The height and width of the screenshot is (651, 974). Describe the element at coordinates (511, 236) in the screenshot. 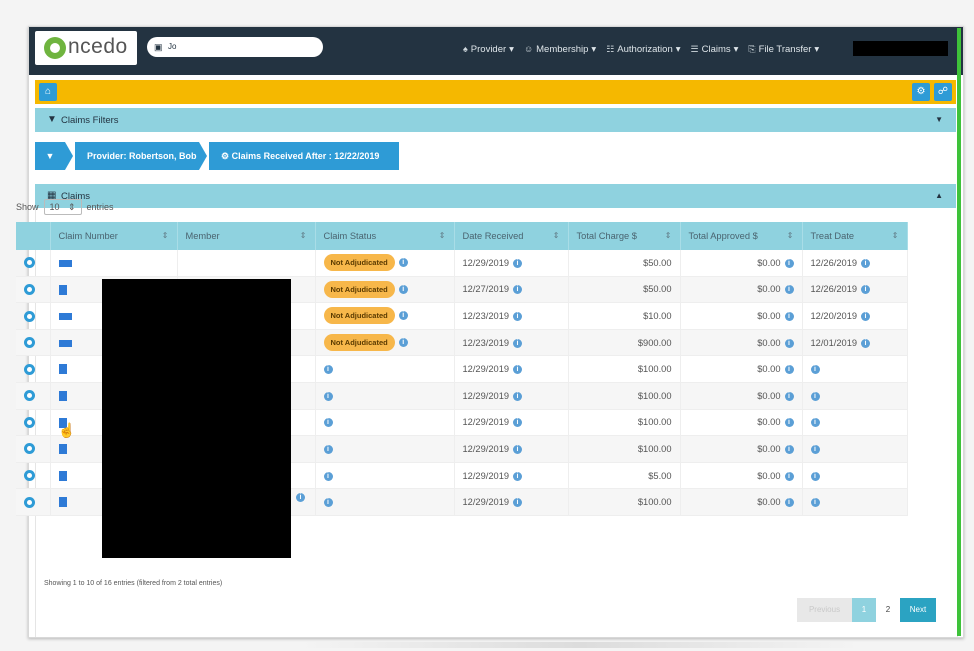

I see `col-date-received: Date Received ⇕` at that location.